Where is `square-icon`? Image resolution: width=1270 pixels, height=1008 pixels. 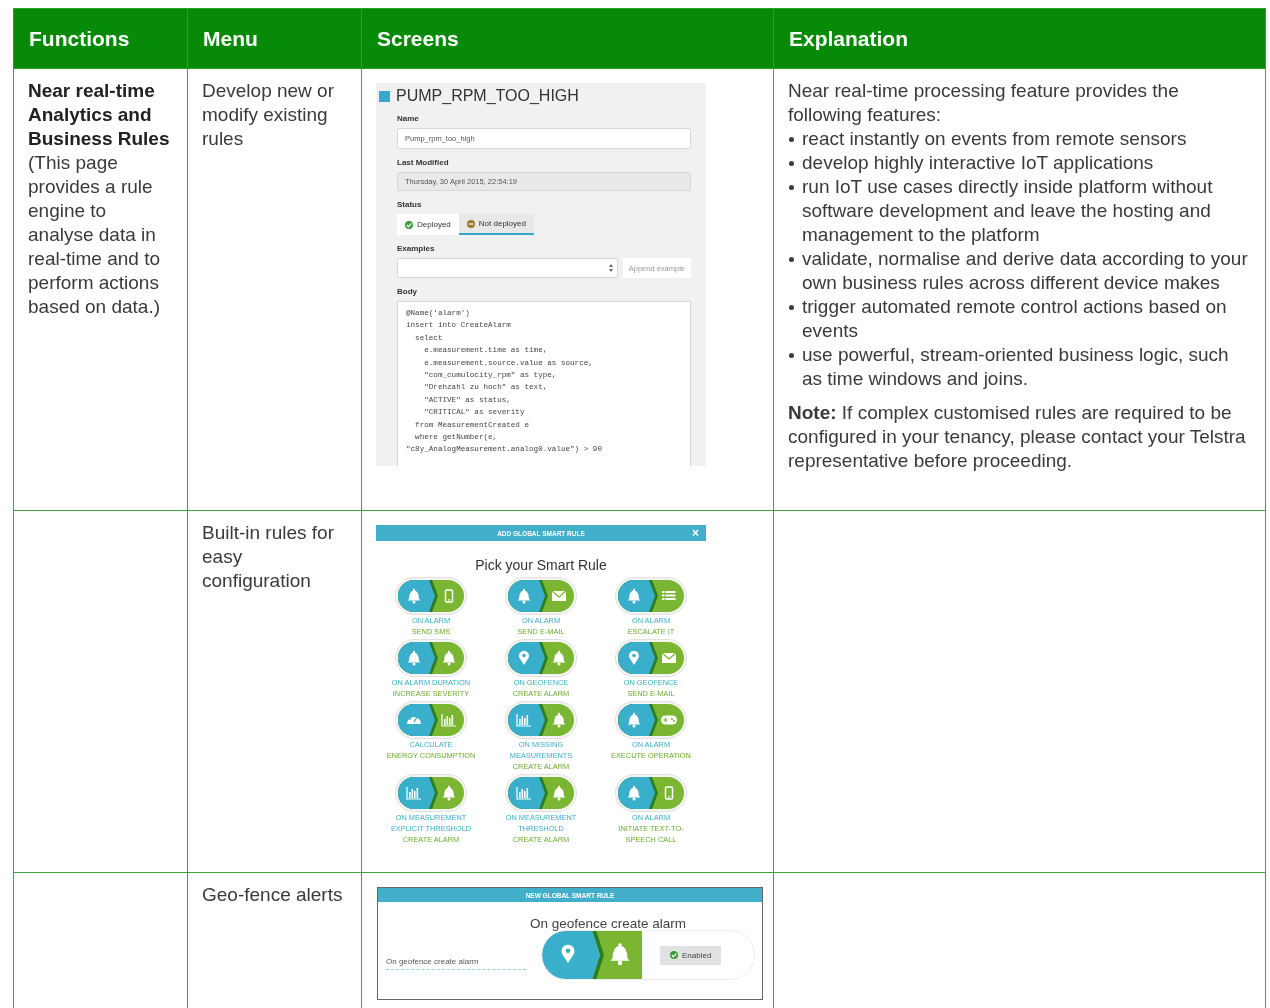
square-icon is located at coordinates (384, 96).